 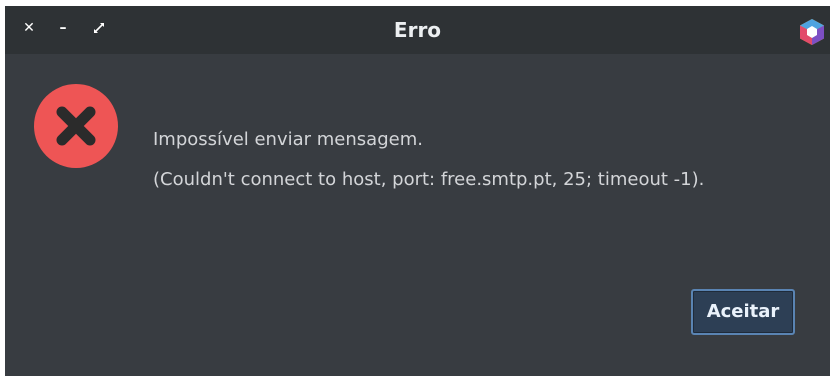 I want to click on window-title: Erro, so click(x=417, y=30).